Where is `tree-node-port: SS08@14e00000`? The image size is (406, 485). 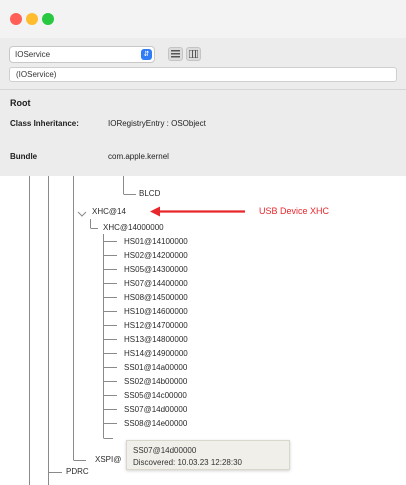 tree-node-port: SS08@14e00000 is located at coordinates (155, 423).